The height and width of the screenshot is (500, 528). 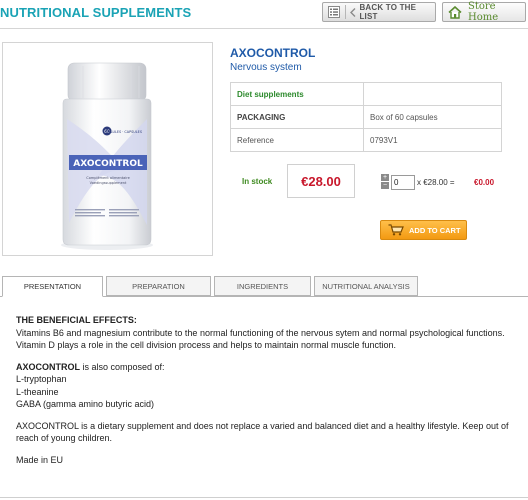 I want to click on price-box: €28.00, so click(x=321, y=181).